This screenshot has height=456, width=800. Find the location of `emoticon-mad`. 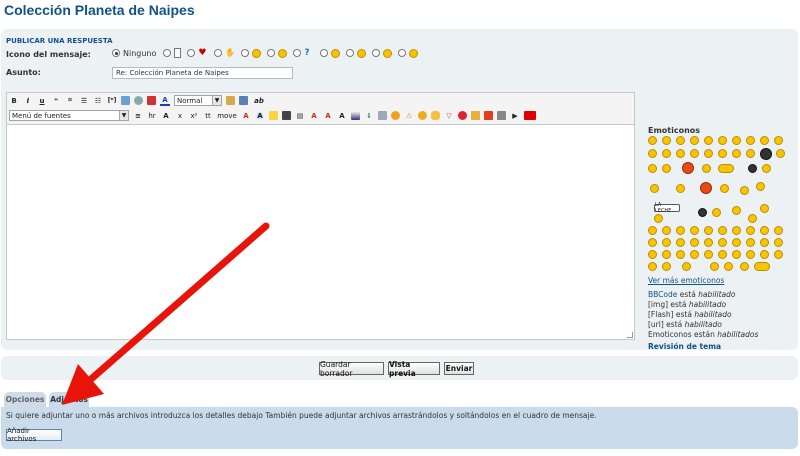

emoticon-mad is located at coordinates (680, 153).